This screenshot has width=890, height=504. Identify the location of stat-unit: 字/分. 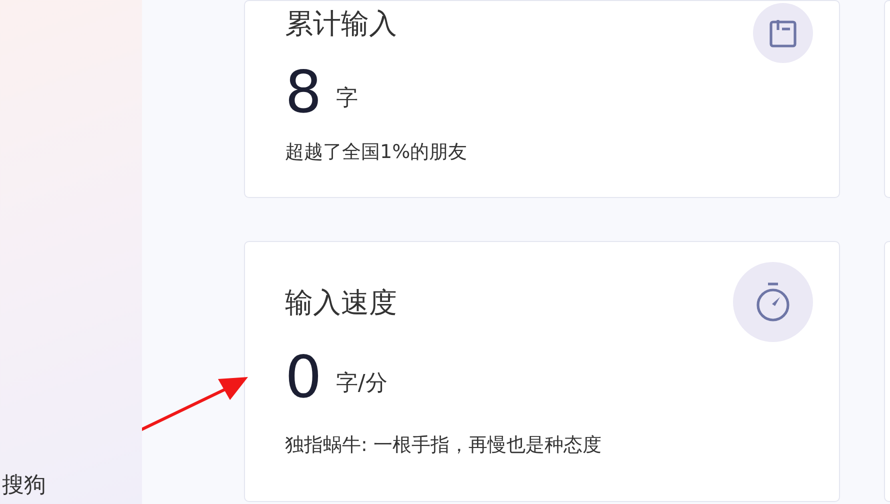
(362, 384).